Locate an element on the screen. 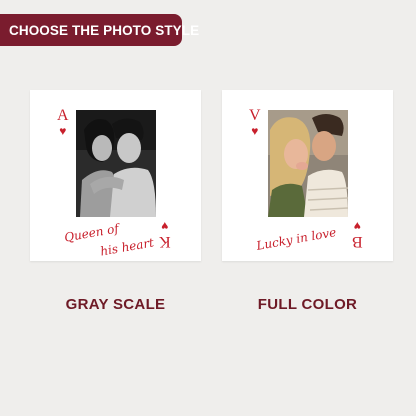 The image size is (416, 416). caption-line-2: his heart is located at coordinates (127, 247).